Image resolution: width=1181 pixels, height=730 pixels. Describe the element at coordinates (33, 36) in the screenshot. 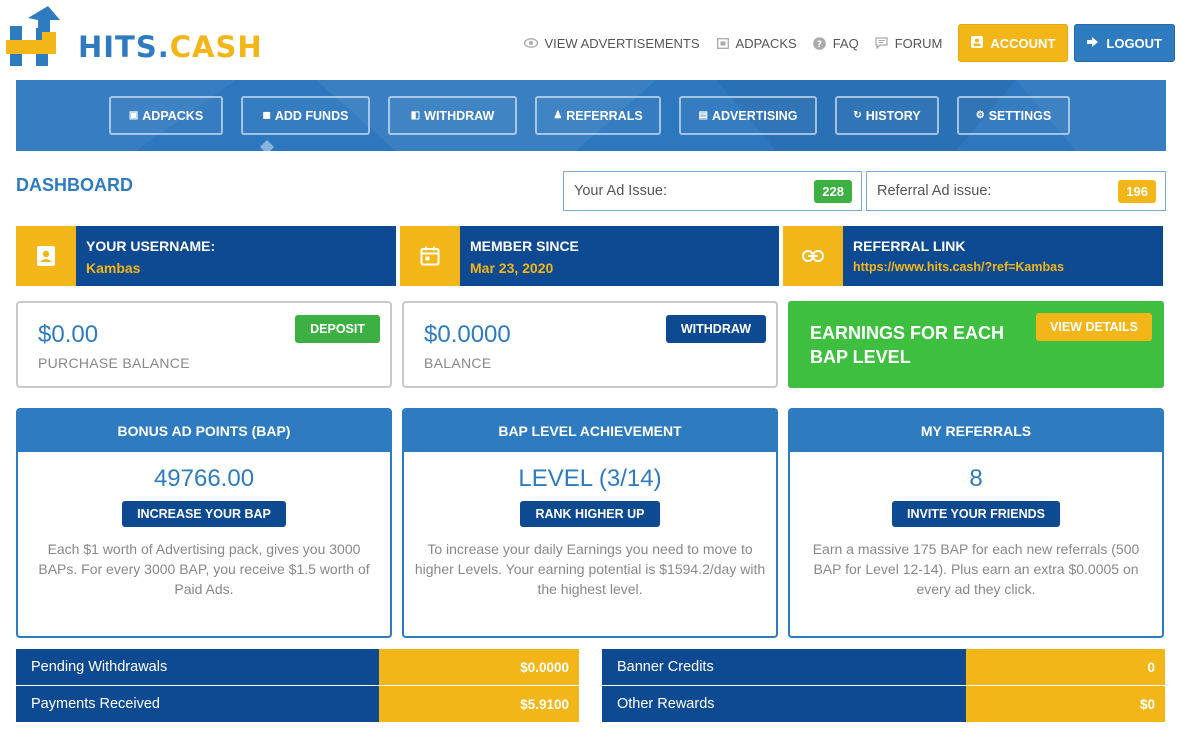

I see `logo-mark-icon` at that location.